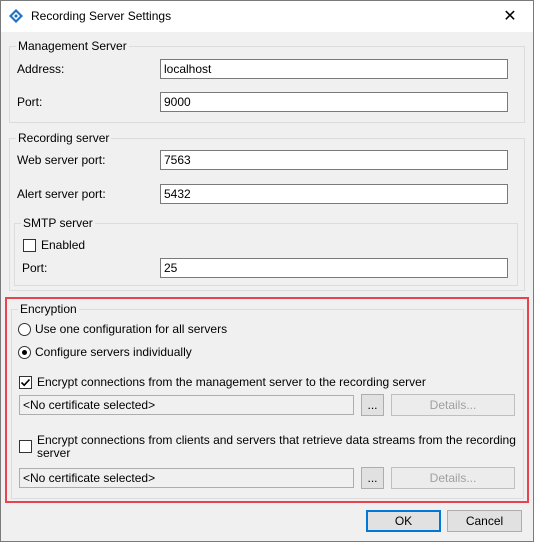 The height and width of the screenshot is (542, 534). I want to click on cancel-button: Cancel, so click(484, 521).